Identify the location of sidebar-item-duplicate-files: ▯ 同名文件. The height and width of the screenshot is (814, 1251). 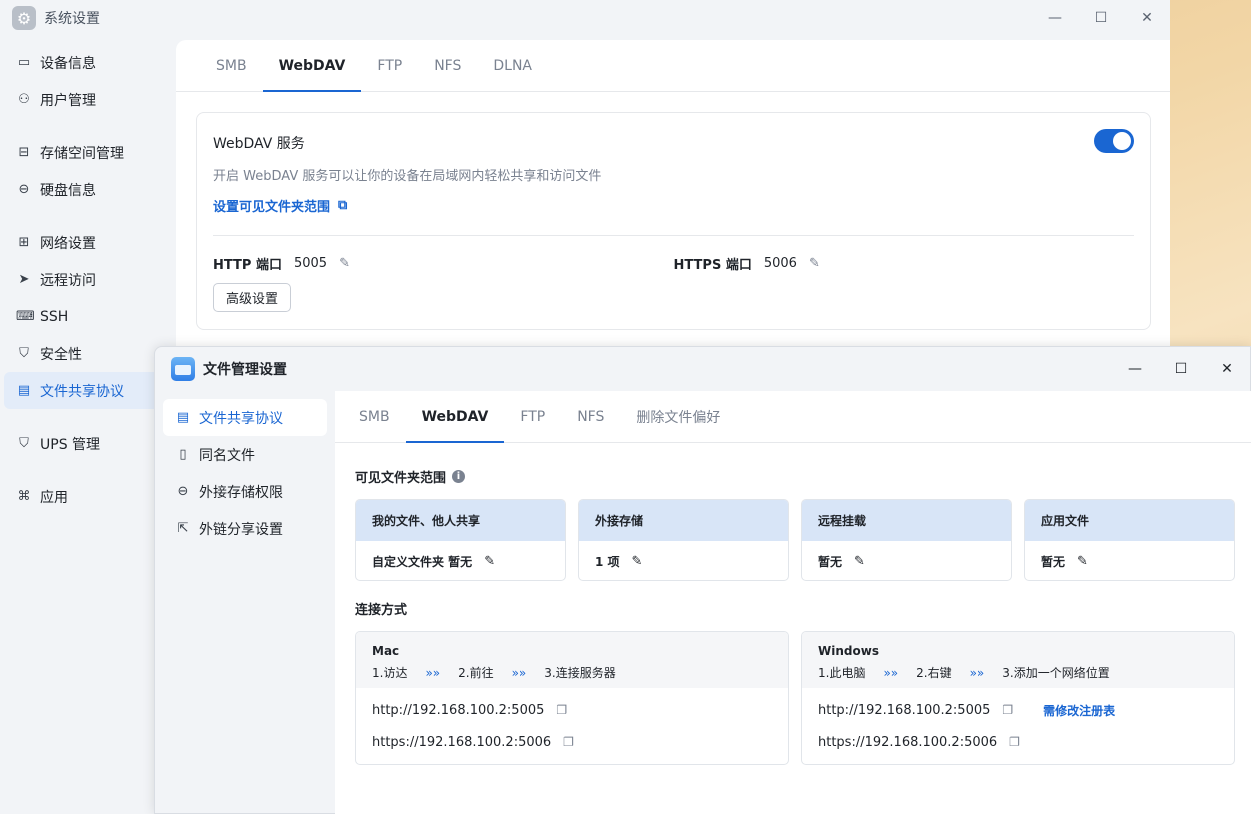
(245, 454).